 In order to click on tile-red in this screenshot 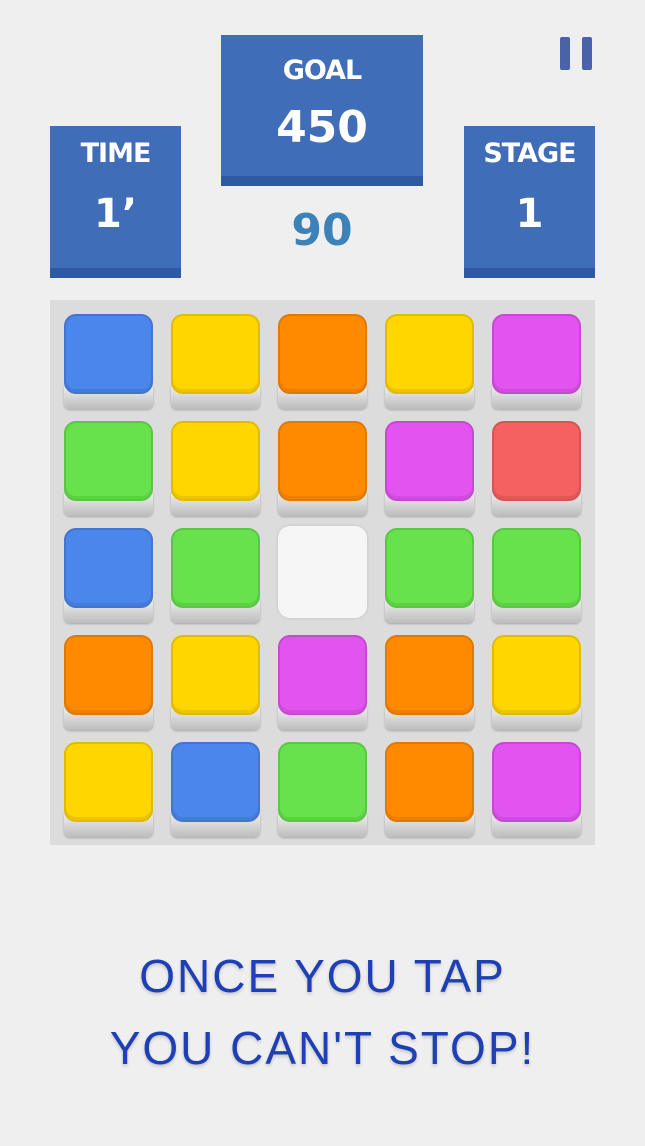, I will do `click(536, 461)`.